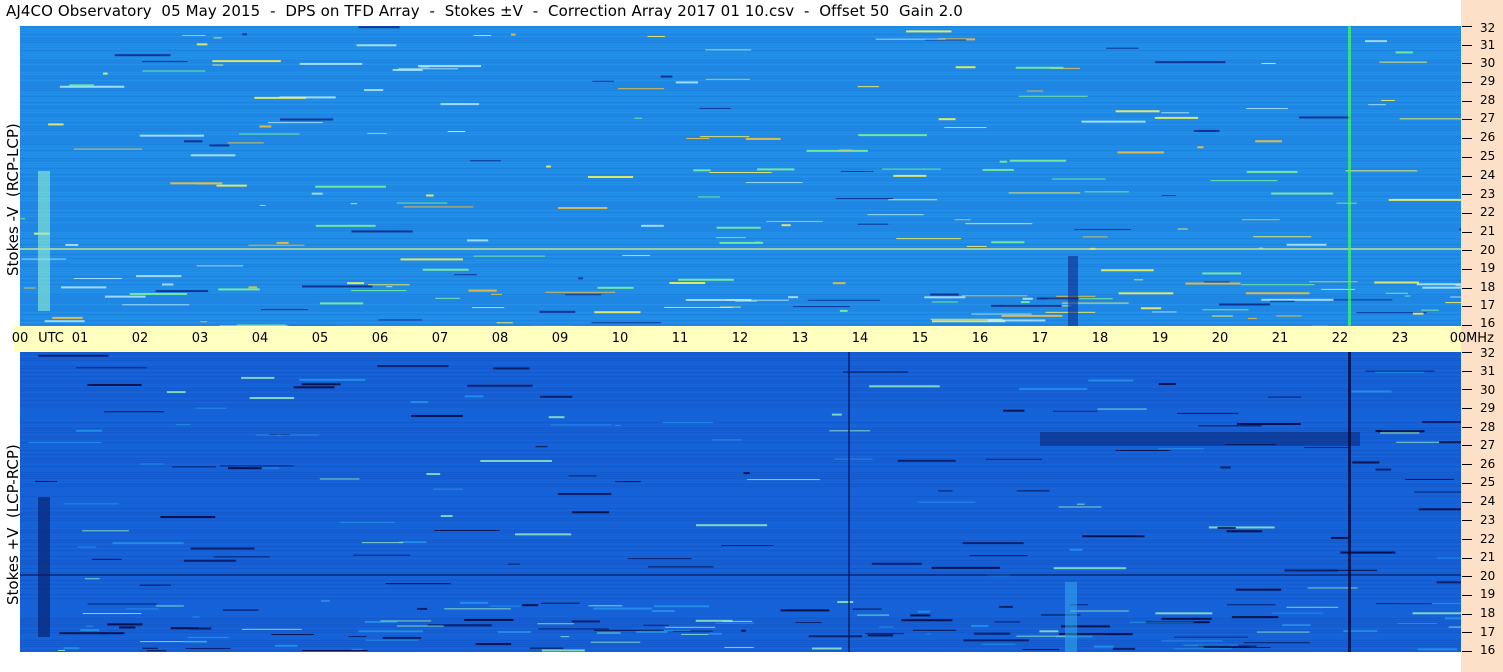  Describe the element at coordinates (1488, 45) in the screenshot. I see `top-freq-tick-label: 31` at that location.